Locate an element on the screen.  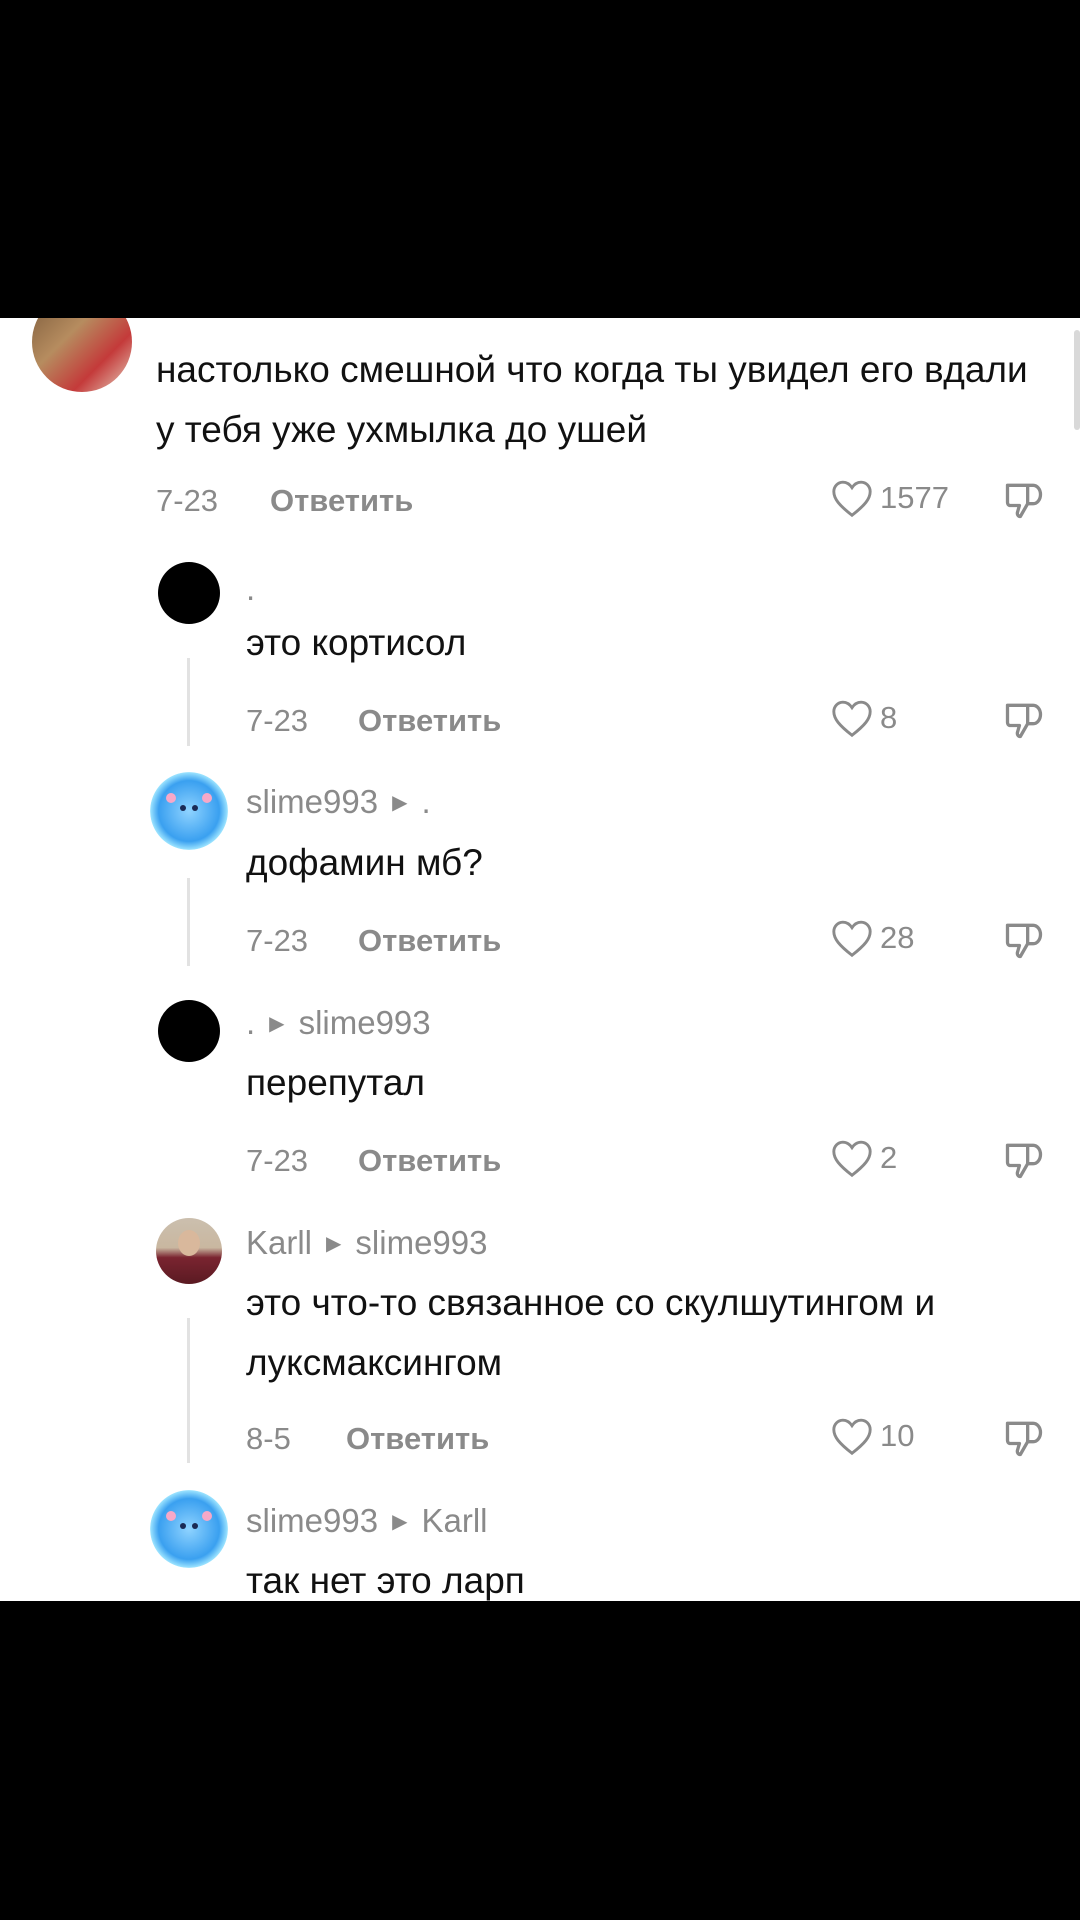
like-button: 10 is located at coordinates (872, 1436).